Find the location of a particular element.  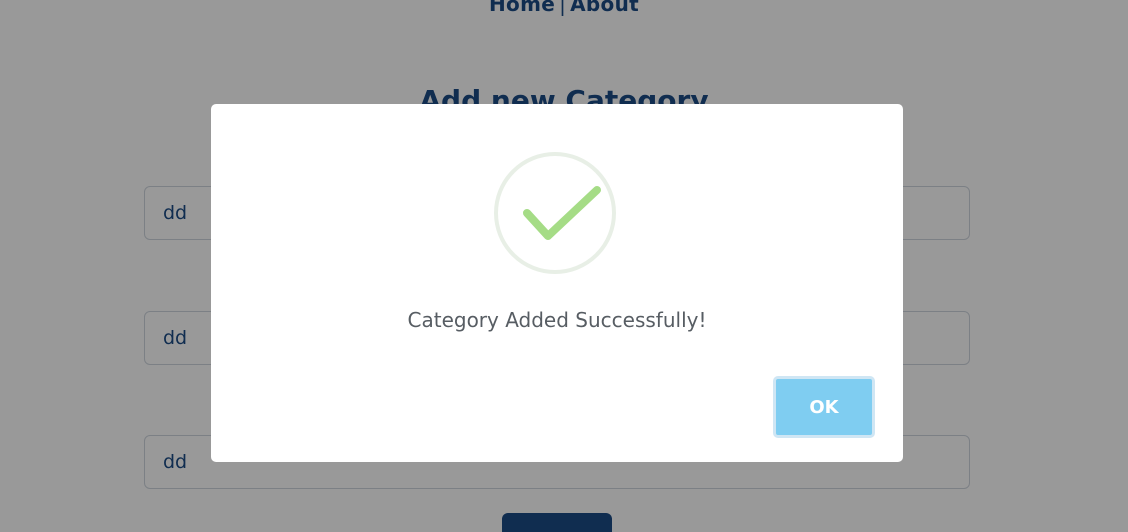

dialog-message: Category Added Successfully! is located at coordinates (557, 320).